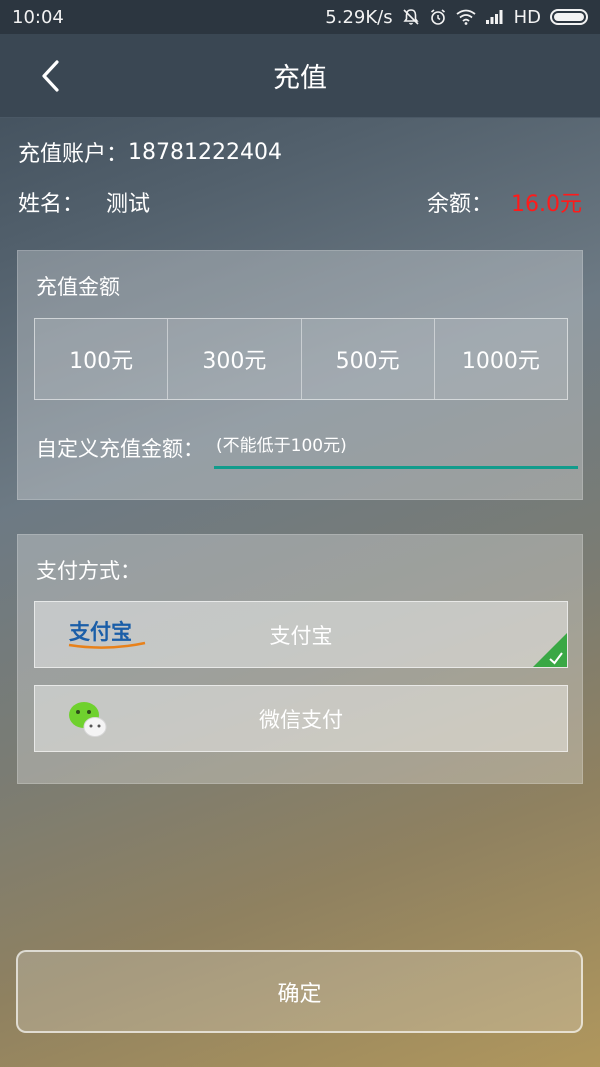  What do you see at coordinates (501, 359) in the screenshot?
I see `amount-option-1000: 1000元` at bounding box center [501, 359].